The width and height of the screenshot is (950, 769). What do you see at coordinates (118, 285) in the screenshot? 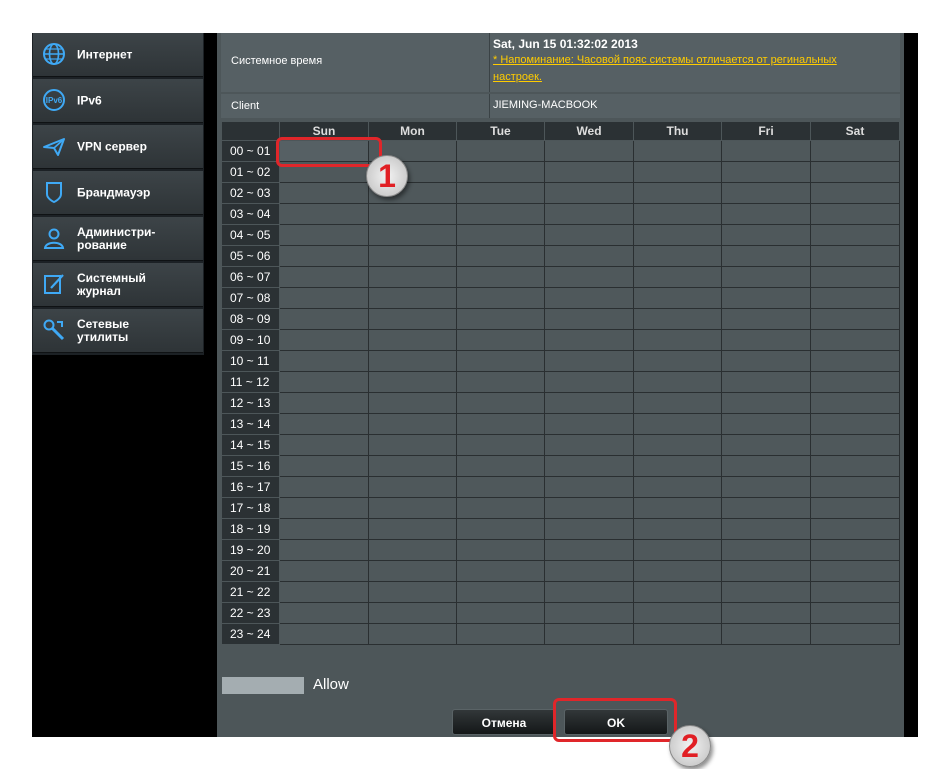
I see `sidebar-item-6: Системный журнал` at bounding box center [118, 285].